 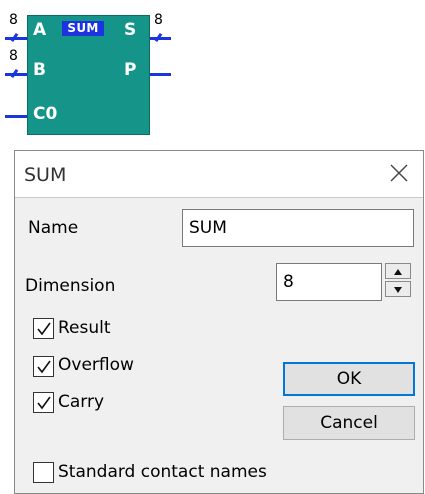 I want to click on cancel-button: Cancel, so click(x=349, y=423).